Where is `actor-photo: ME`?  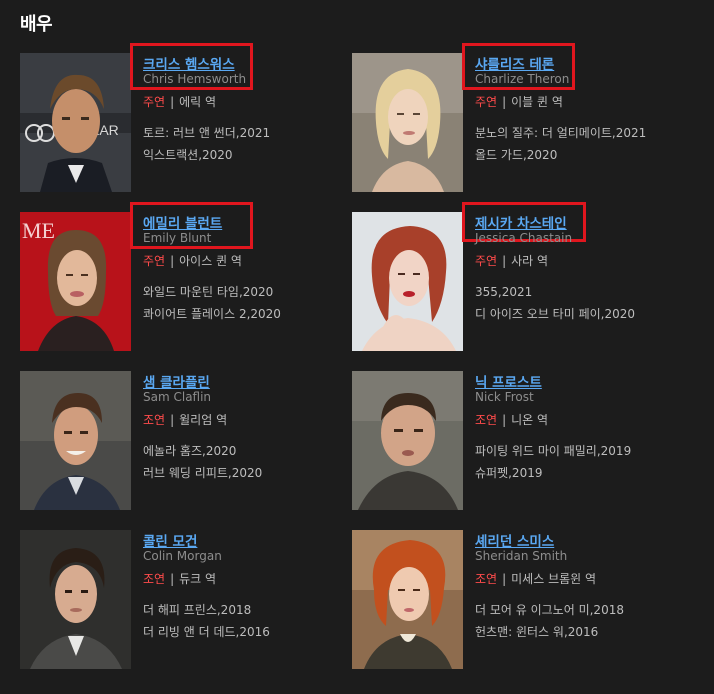
actor-photo: ME is located at coordinates (75, 281).